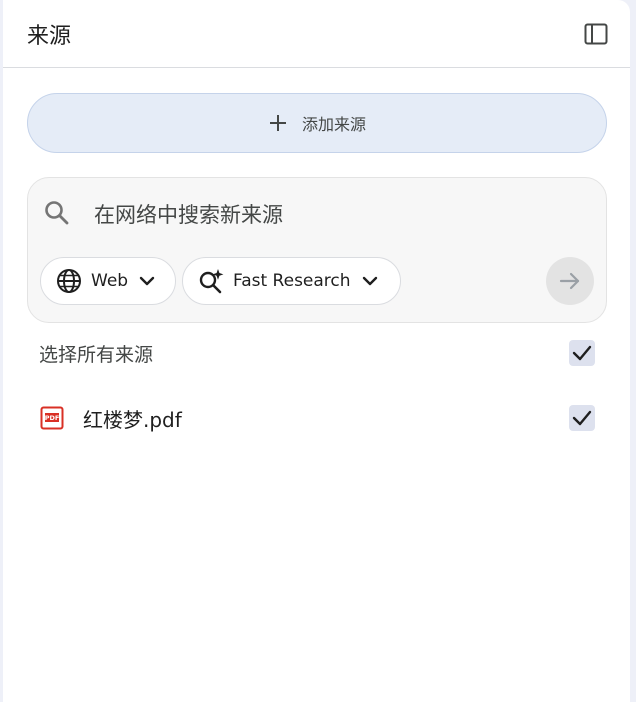 This screenshot has height=702, width=636. I want to click on arrow-right-icon, so click(569, 281).